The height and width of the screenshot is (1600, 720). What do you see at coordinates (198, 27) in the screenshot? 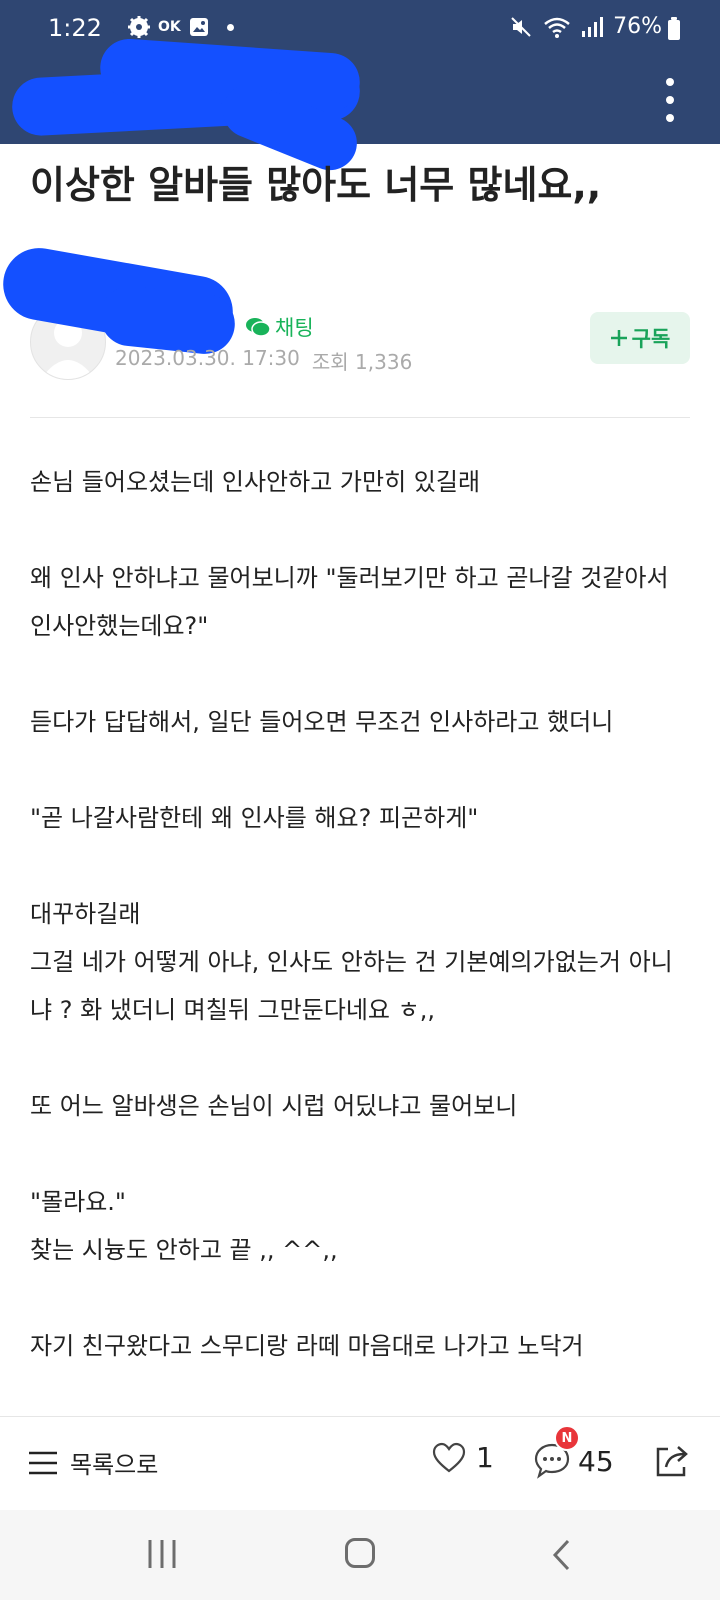
I see `gallery-icon` at bounding box center [198, 27].